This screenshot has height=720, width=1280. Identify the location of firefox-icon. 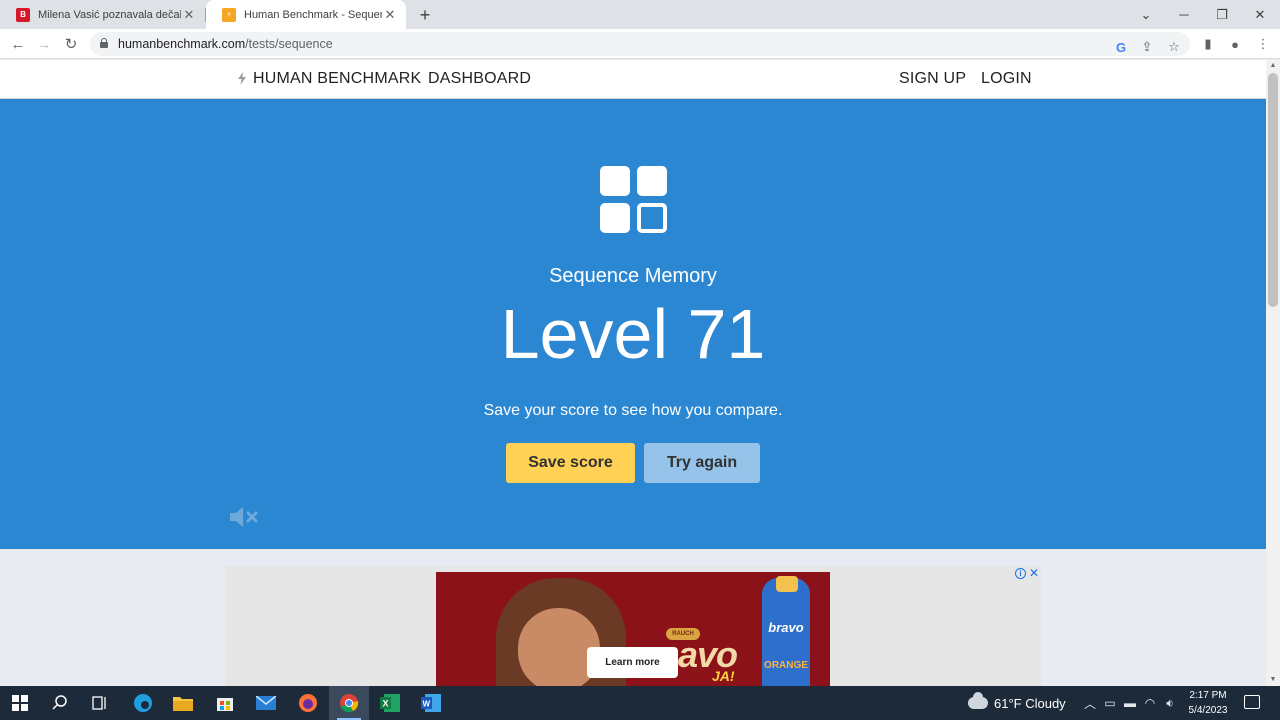
(308, 703).